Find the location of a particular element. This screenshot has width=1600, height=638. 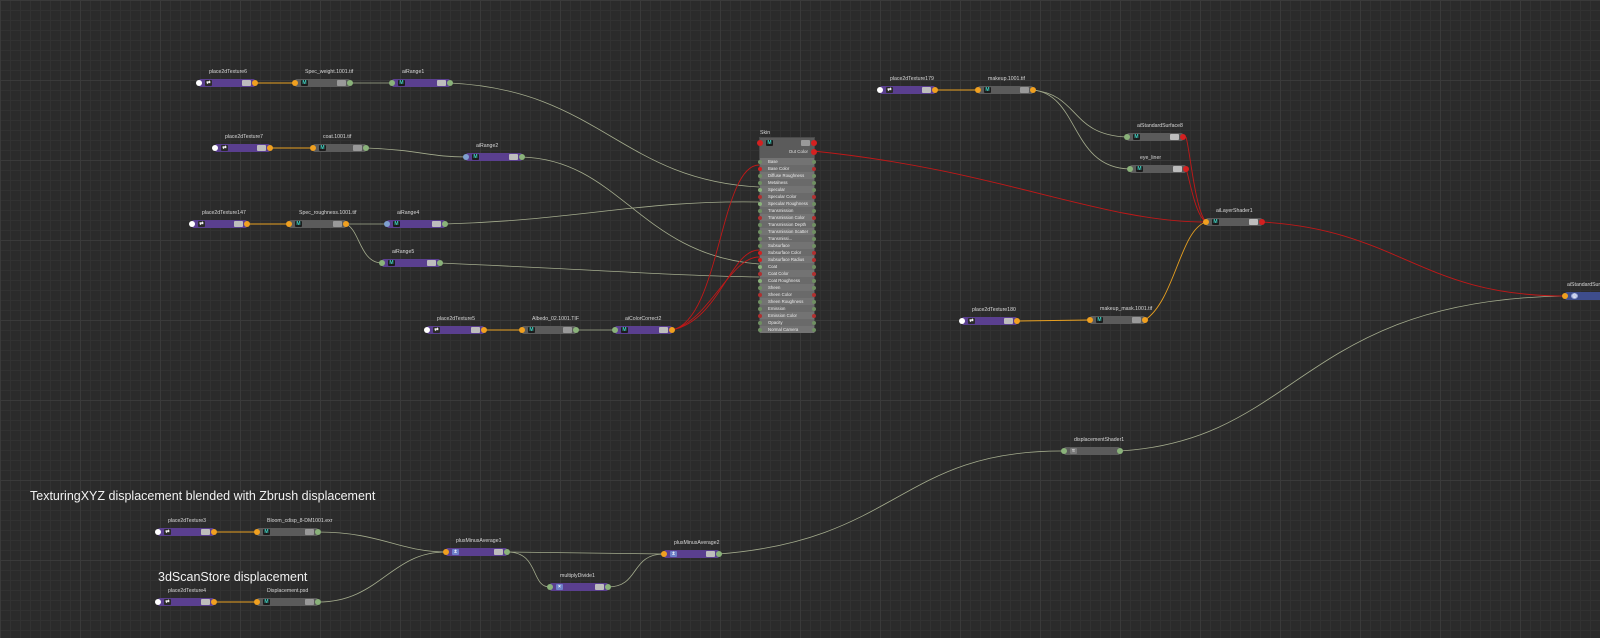

shader-attribute-row: Transmission is located at coordinates (787, 210).